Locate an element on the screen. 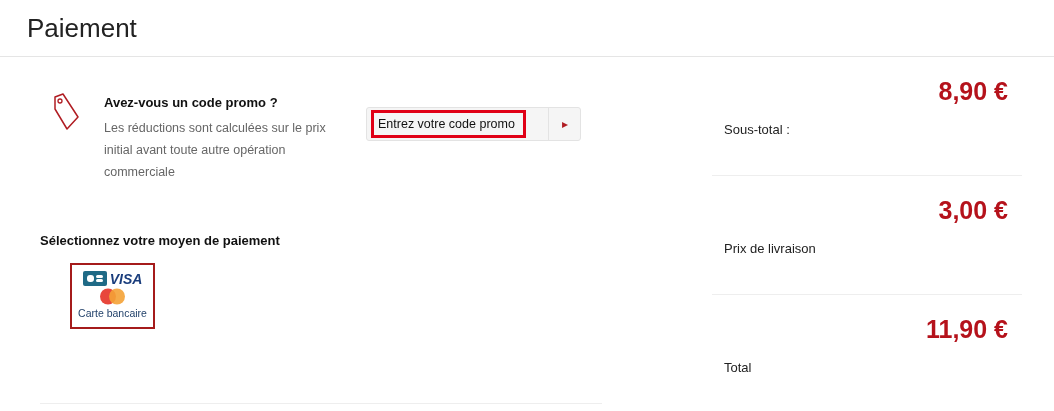 The height and width of the screenshot is (411, 1054). price-label: Total is located at coordinates (738, 368).